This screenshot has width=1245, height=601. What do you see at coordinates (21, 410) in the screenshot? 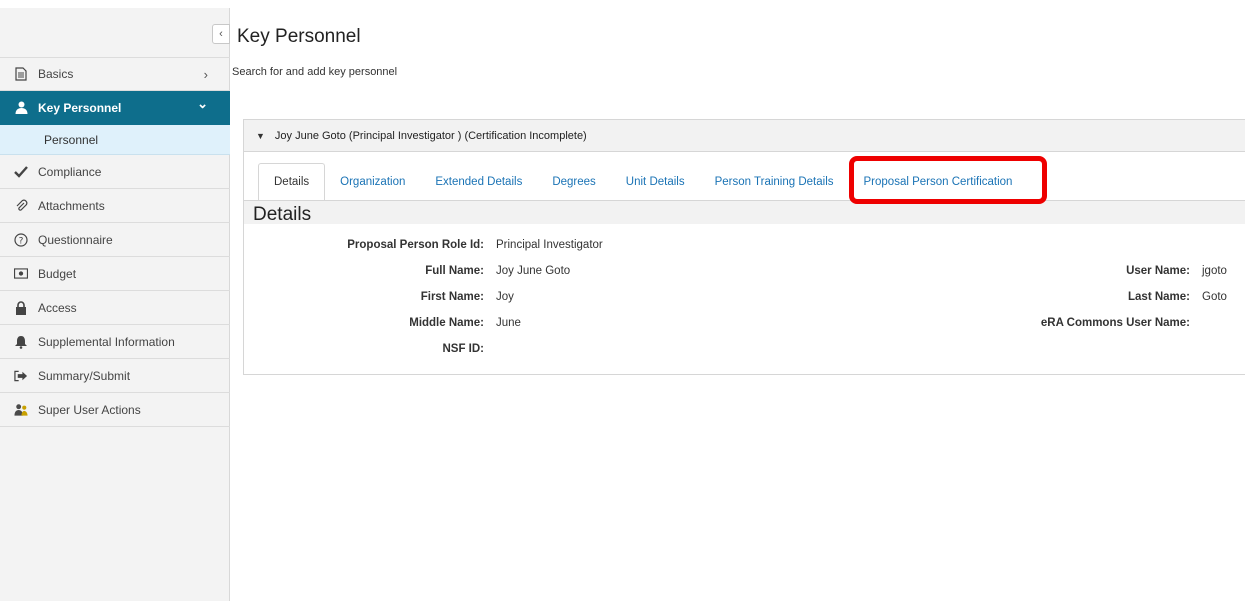
I see `users-icon` at bounding box center [21, 410].